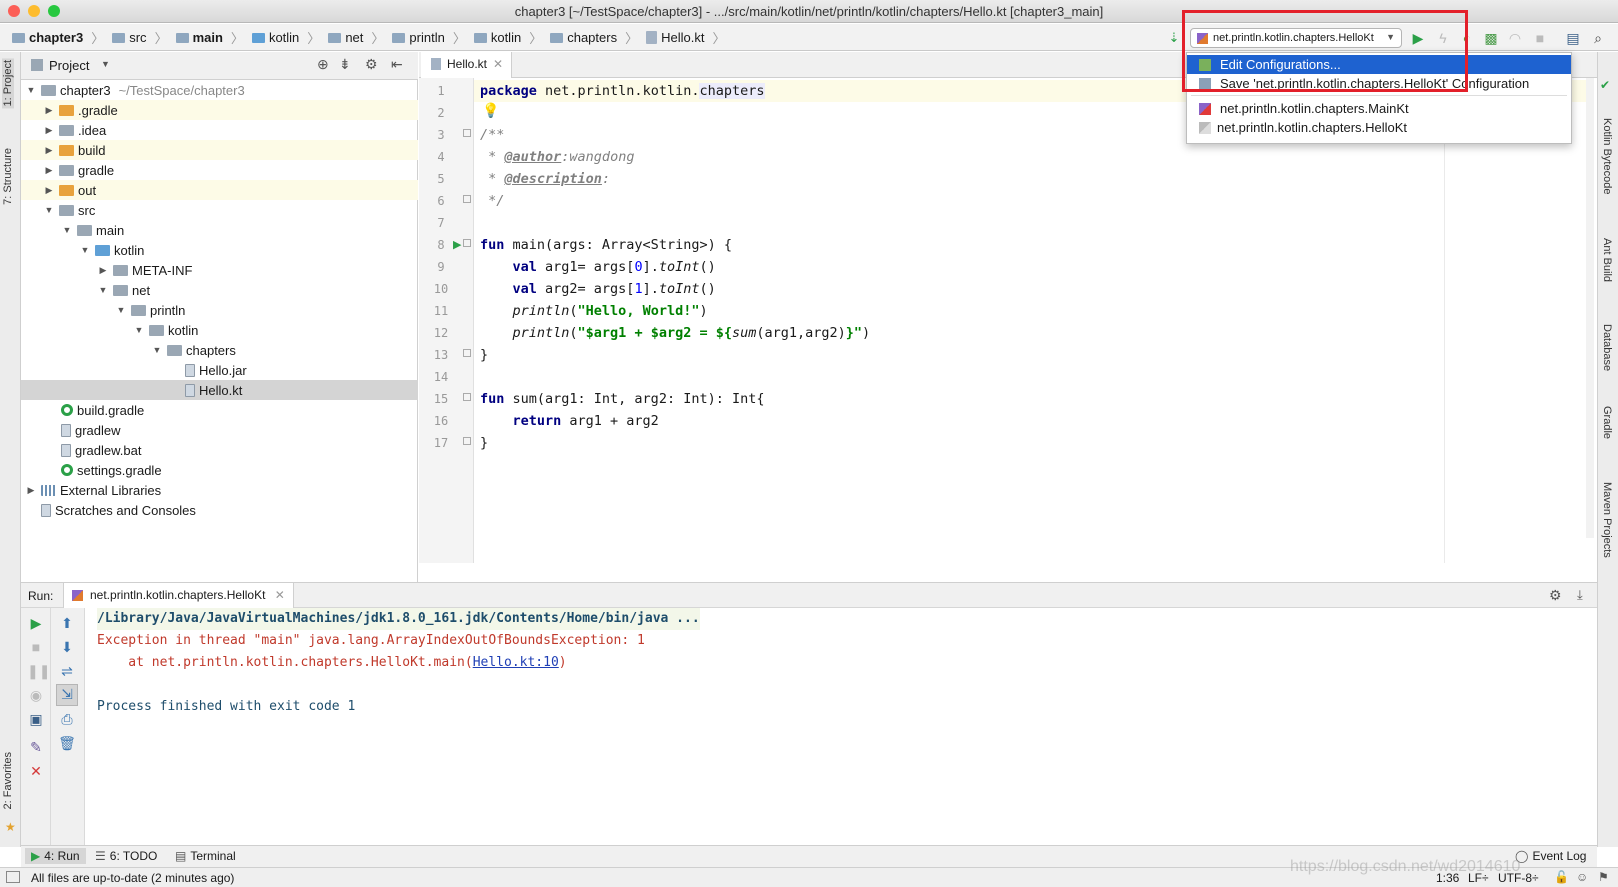 The width and height of the screenshot is (1618, 887). What do you see at coordinates (1607, 156) in the screenshot?
I see `tool-tab-kotlin-bytecode: Kotlin Bytecode` at bounding box center [1607, 156].